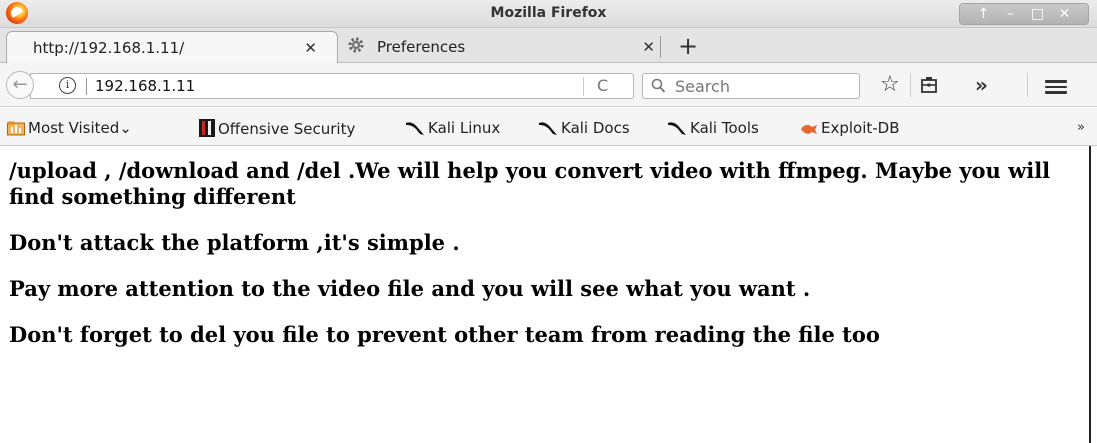 This screenshot has width=1097, height=443. What do you see at coordinates (751, 86) in the screenshot?
I see `search-input: Search` at bounding box center [751, 86].